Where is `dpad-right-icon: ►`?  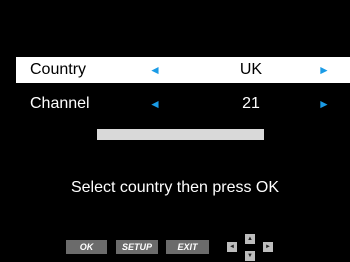
dpad-right-icon: ► is located at coordinates (268, 247).